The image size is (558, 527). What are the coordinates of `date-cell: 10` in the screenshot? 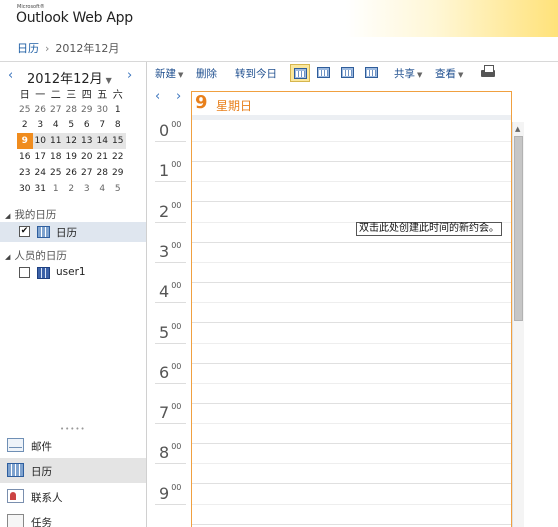 It's located at (40, 141).